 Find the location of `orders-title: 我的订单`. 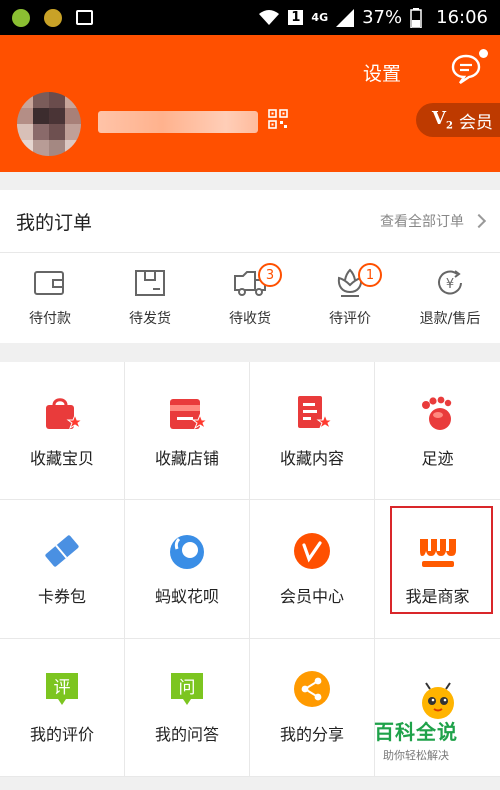

orders-title: 我的订单 is located at coordinates (54, 222).